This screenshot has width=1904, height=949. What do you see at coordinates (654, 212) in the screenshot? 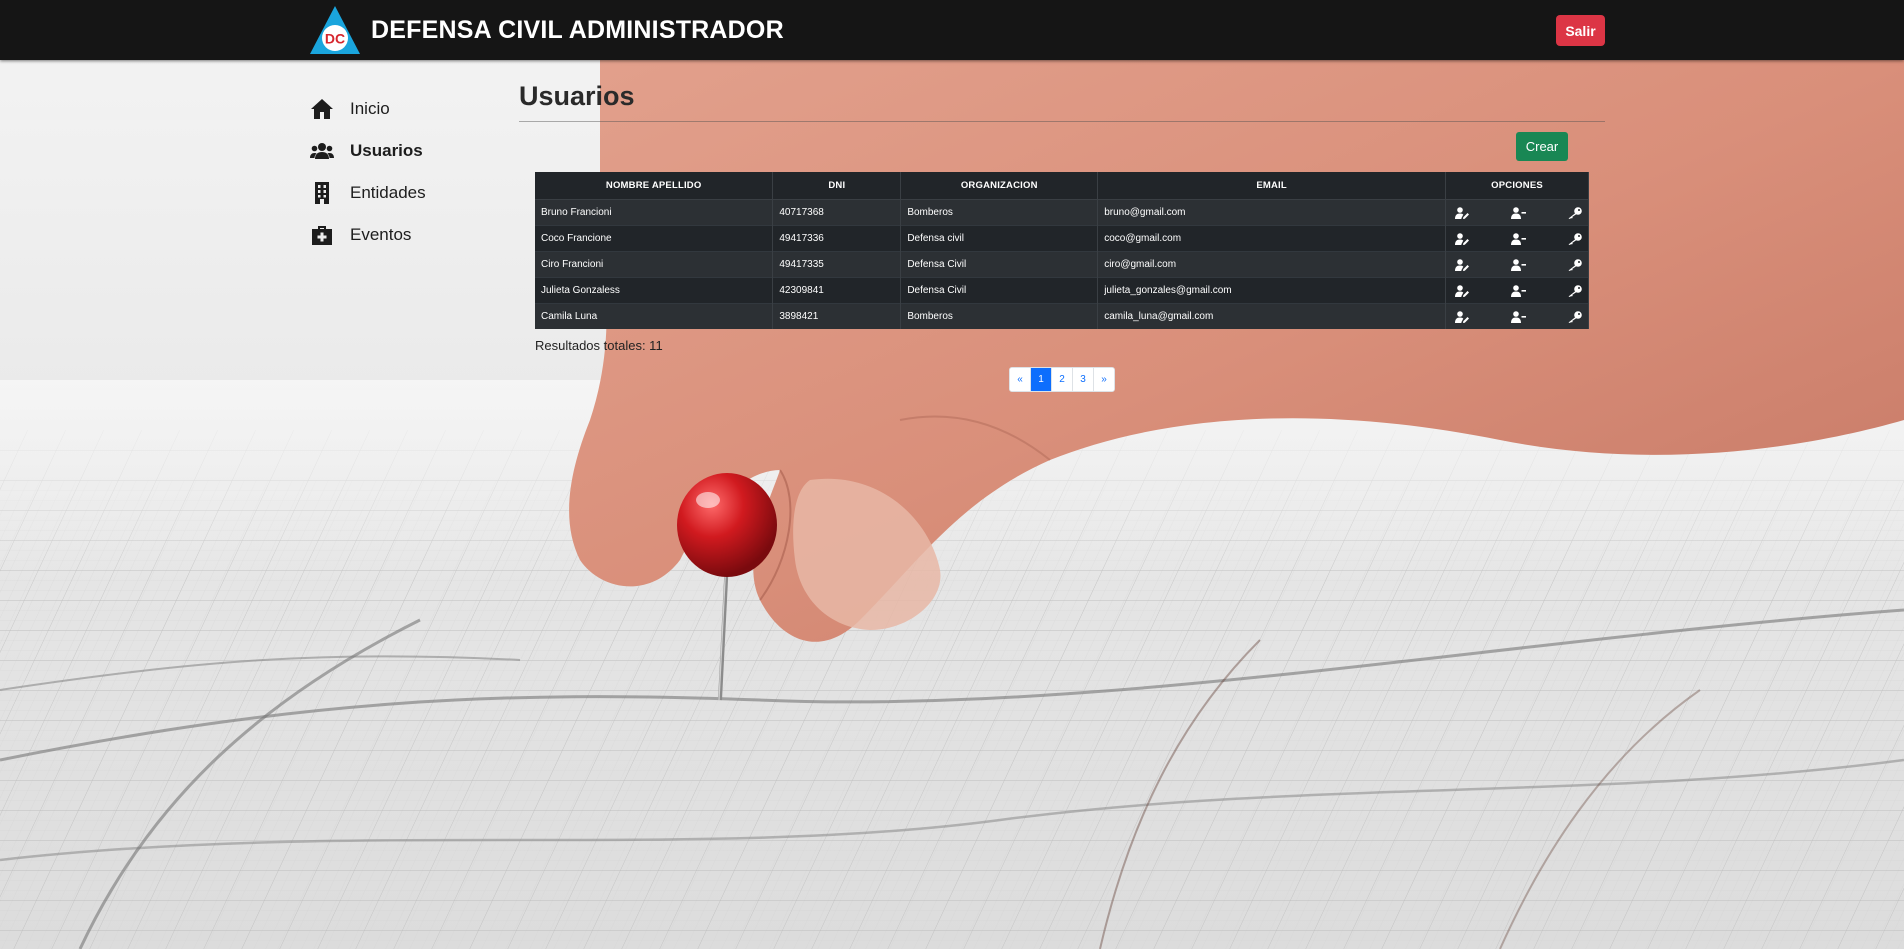
I see `cell-nombre: Bruno Francioni` at bounding box center [654, 212].